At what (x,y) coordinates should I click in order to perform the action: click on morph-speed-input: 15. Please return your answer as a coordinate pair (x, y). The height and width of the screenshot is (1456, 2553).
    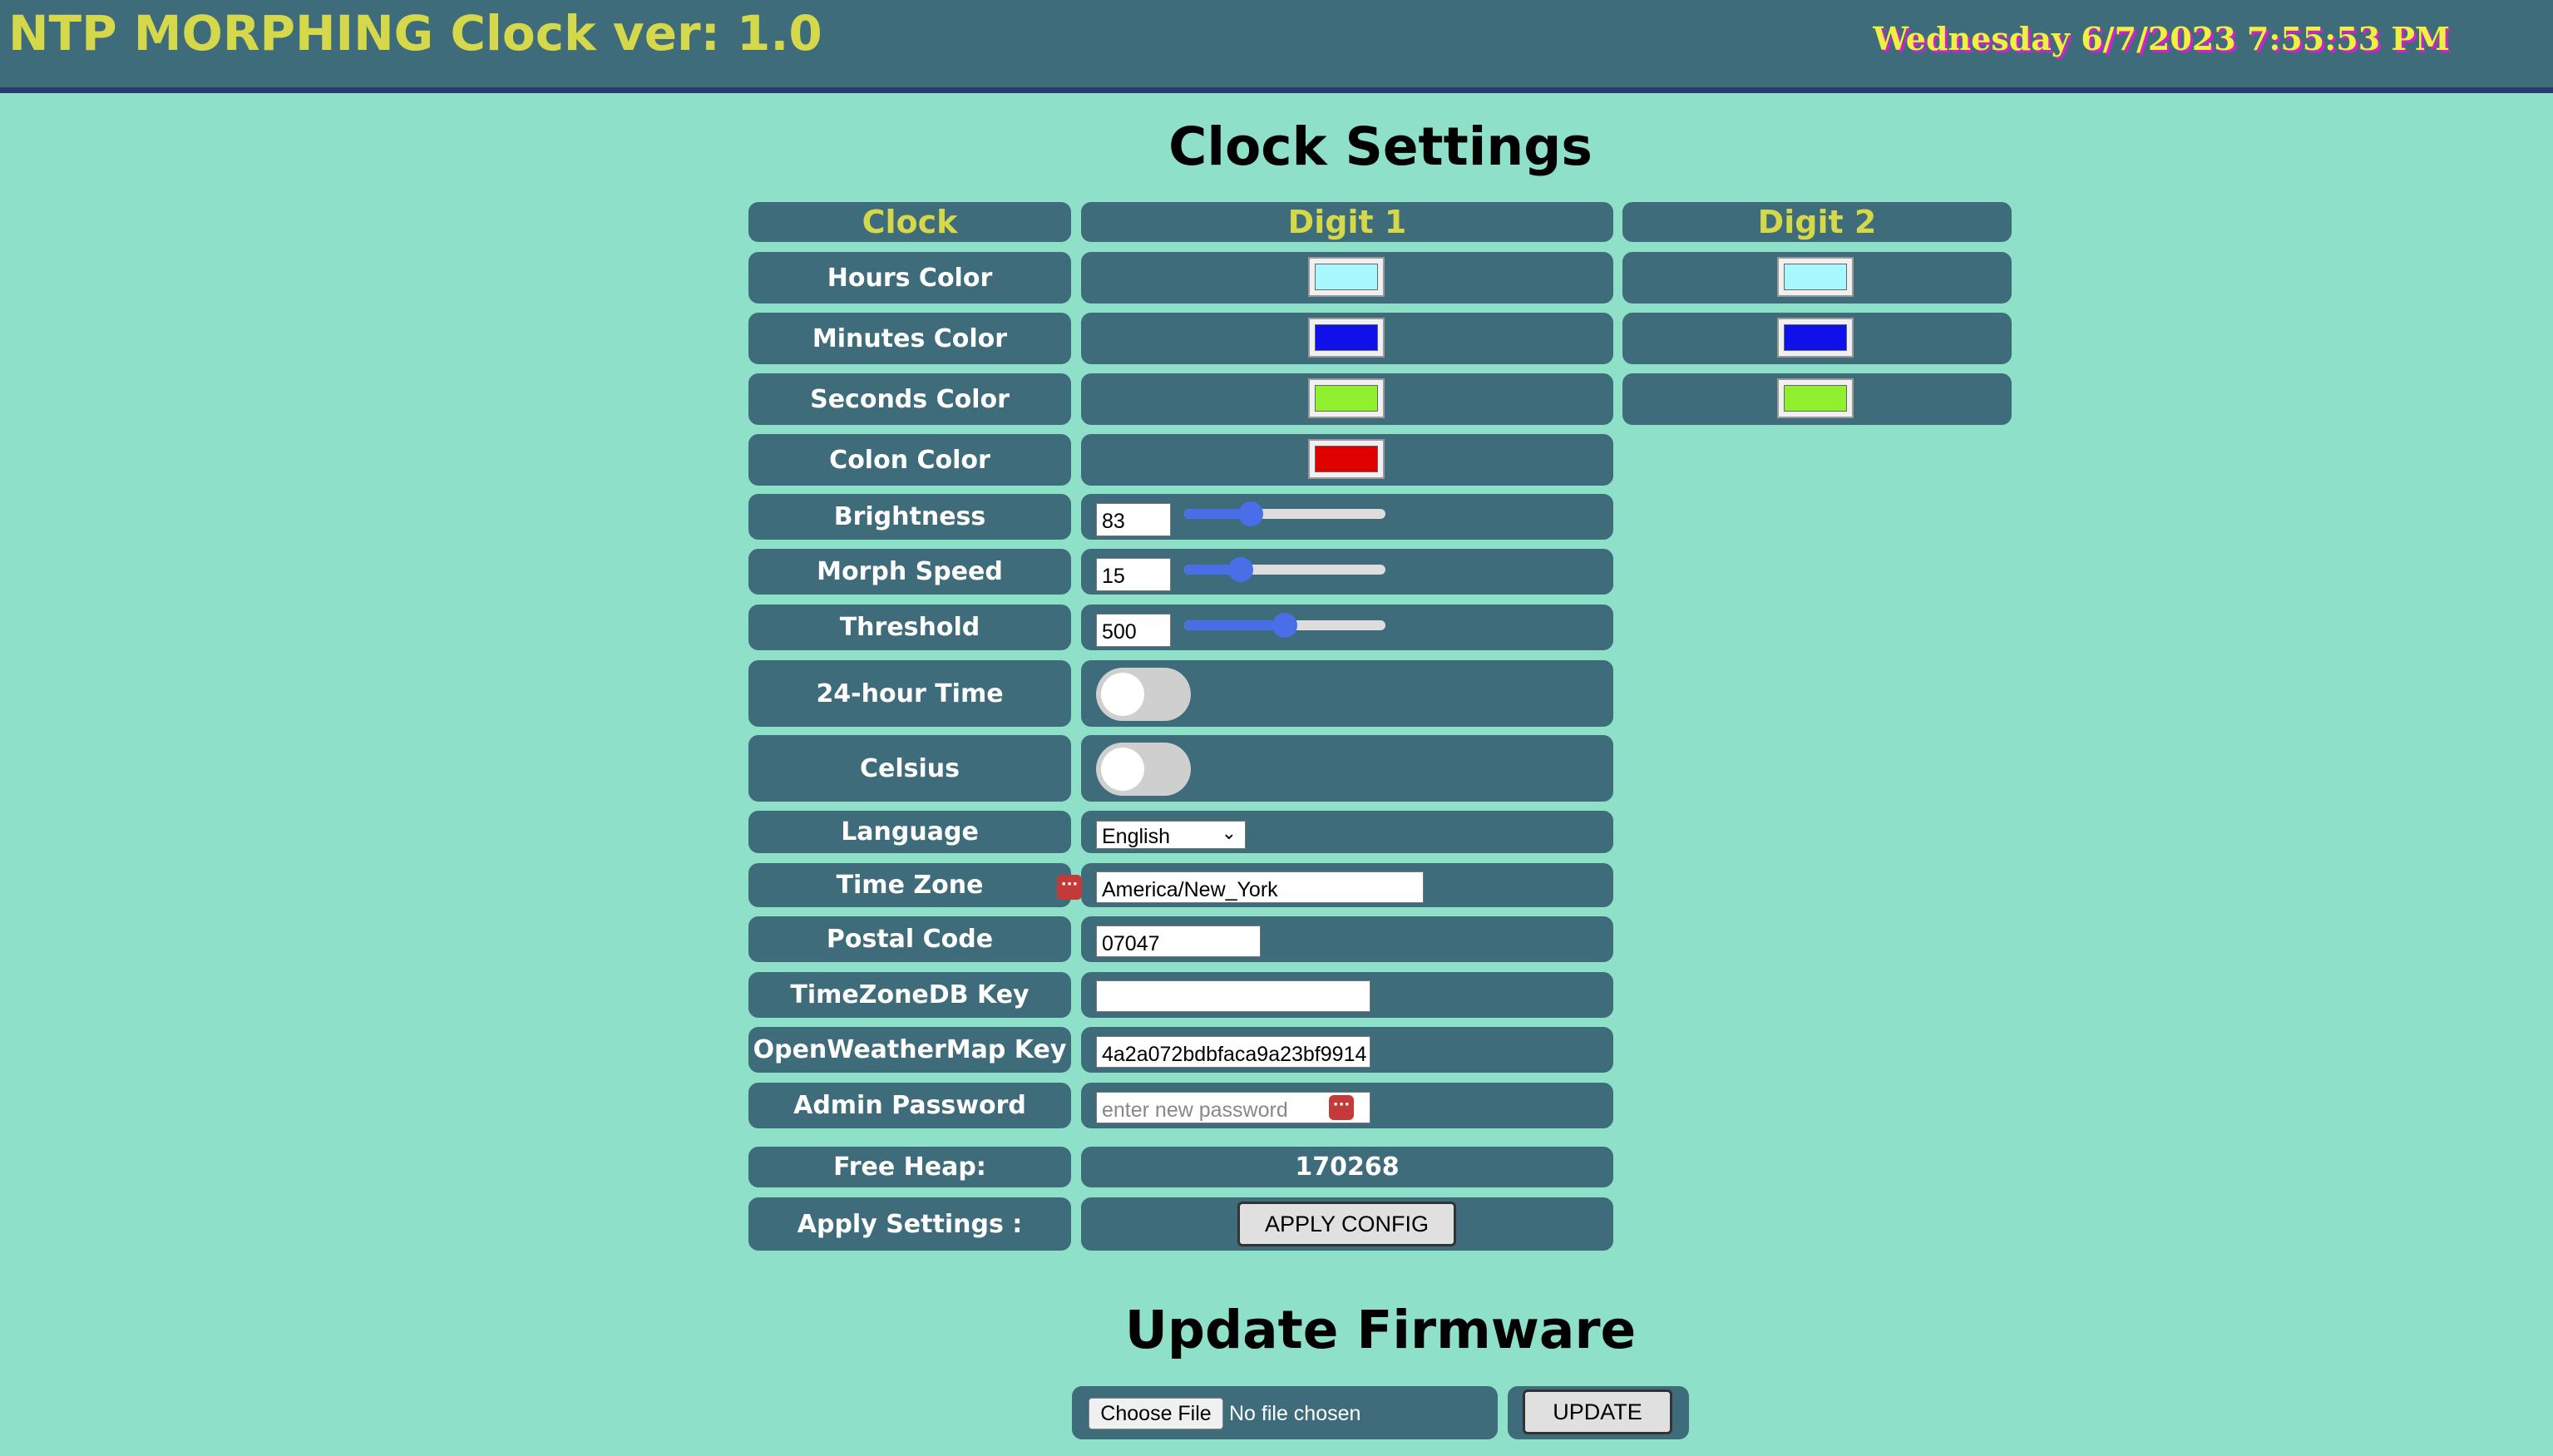
    Looking at the image, I should click on (1133, 574).